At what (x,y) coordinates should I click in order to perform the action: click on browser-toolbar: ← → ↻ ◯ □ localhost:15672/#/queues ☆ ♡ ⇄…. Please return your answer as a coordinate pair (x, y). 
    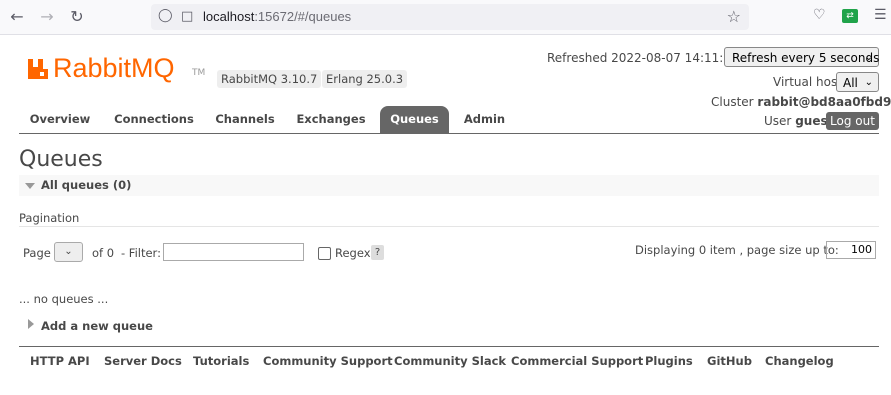
    Looking at the image, I should click on (445, 17).